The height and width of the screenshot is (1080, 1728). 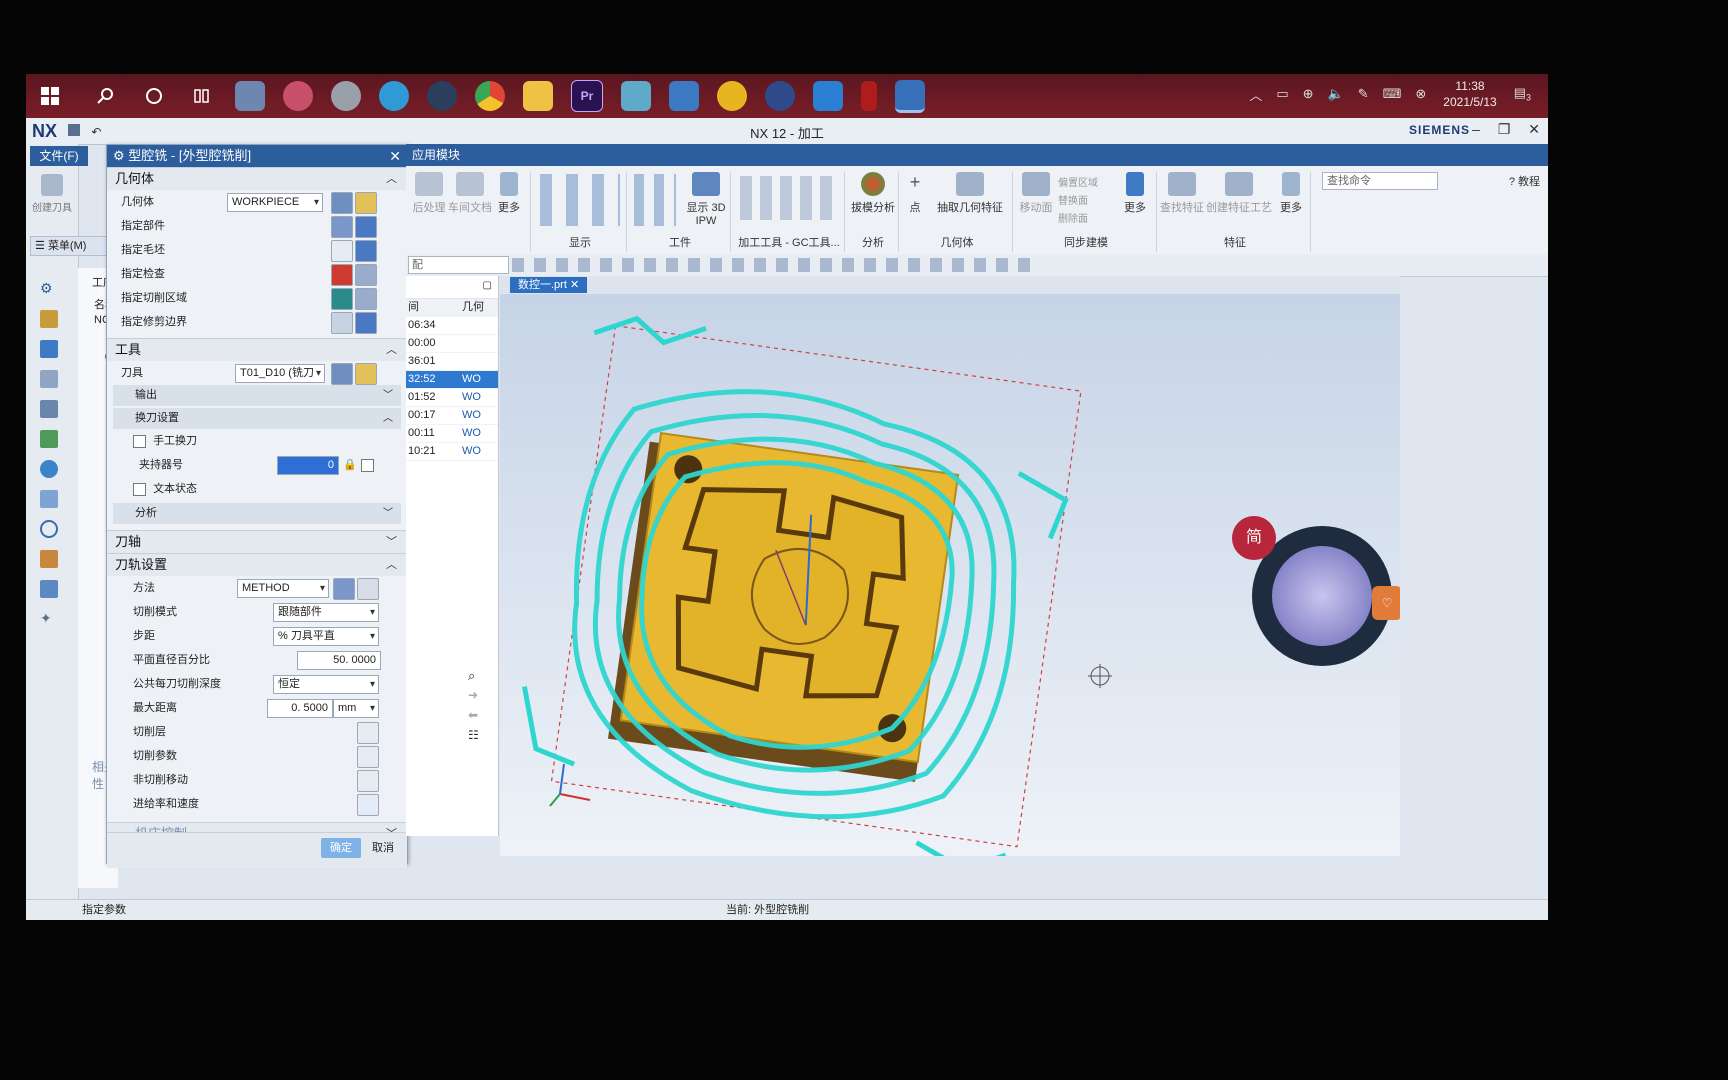 I want to click on table-row: 00:17 WO, so click(x=452, y=416).